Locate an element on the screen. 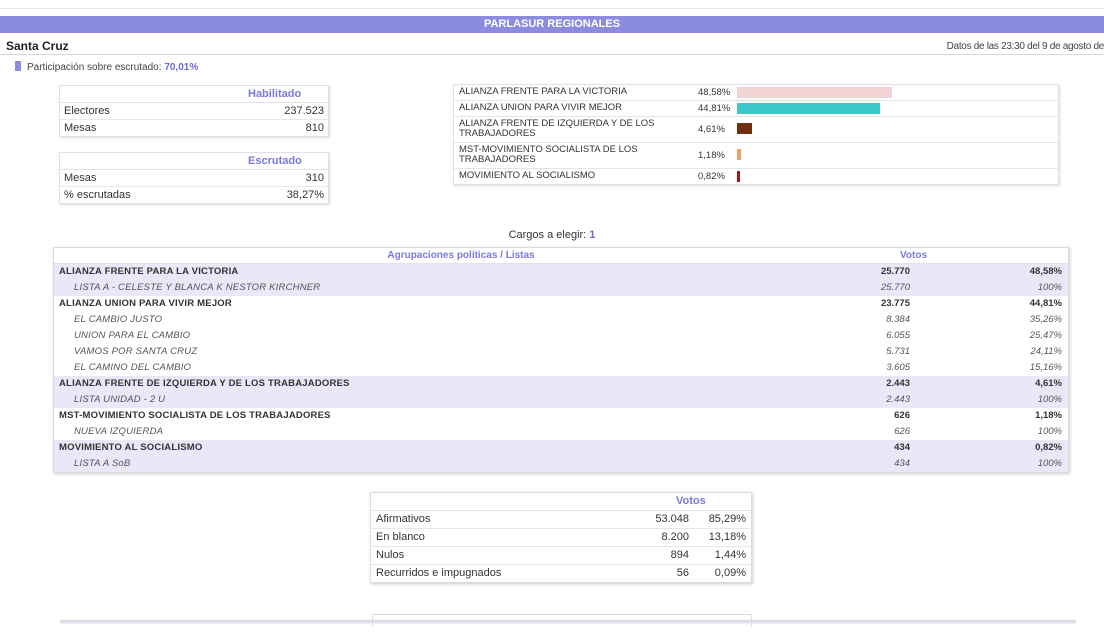  column-header-votes: Votos is located at coordinates (914, 255).